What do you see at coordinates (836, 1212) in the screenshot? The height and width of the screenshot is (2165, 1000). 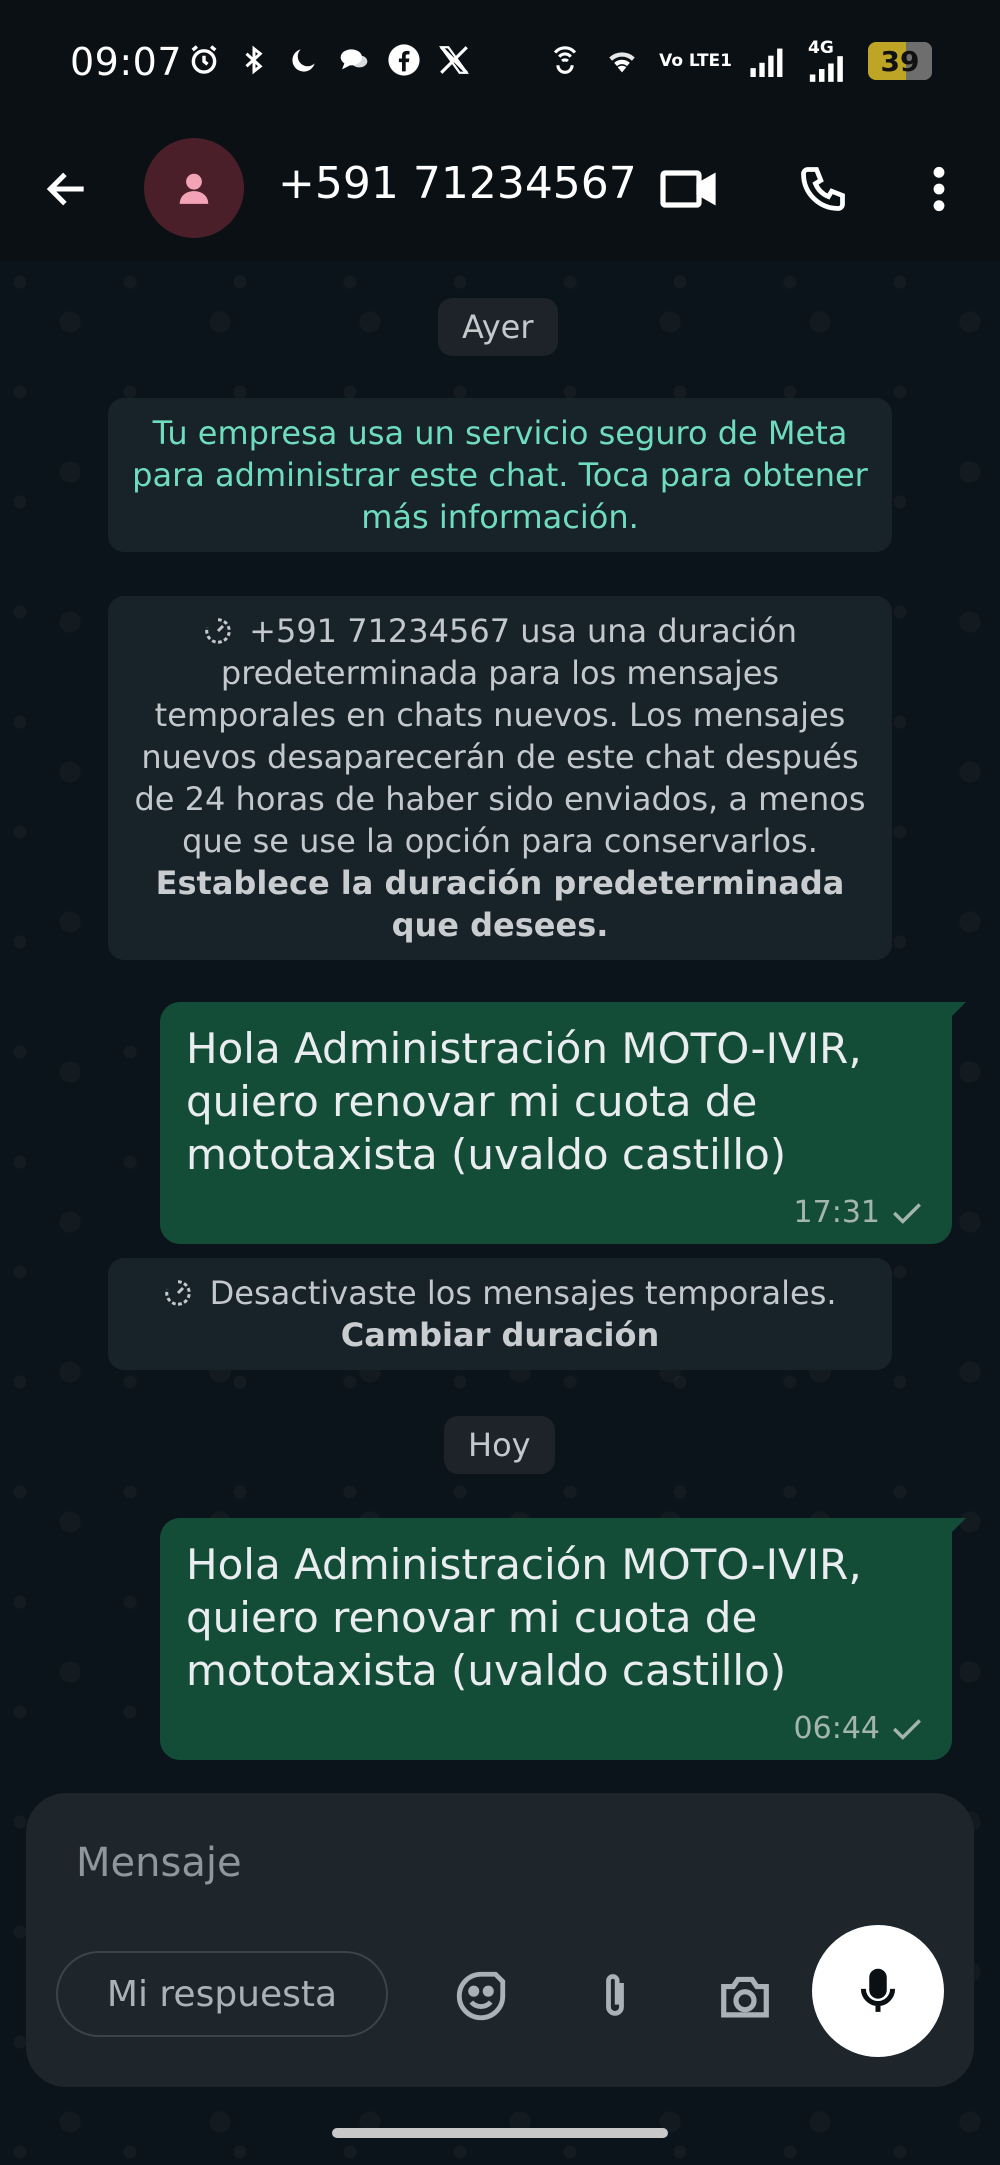 I see `message-time: 17:31` at bounding box center [836, 1212].